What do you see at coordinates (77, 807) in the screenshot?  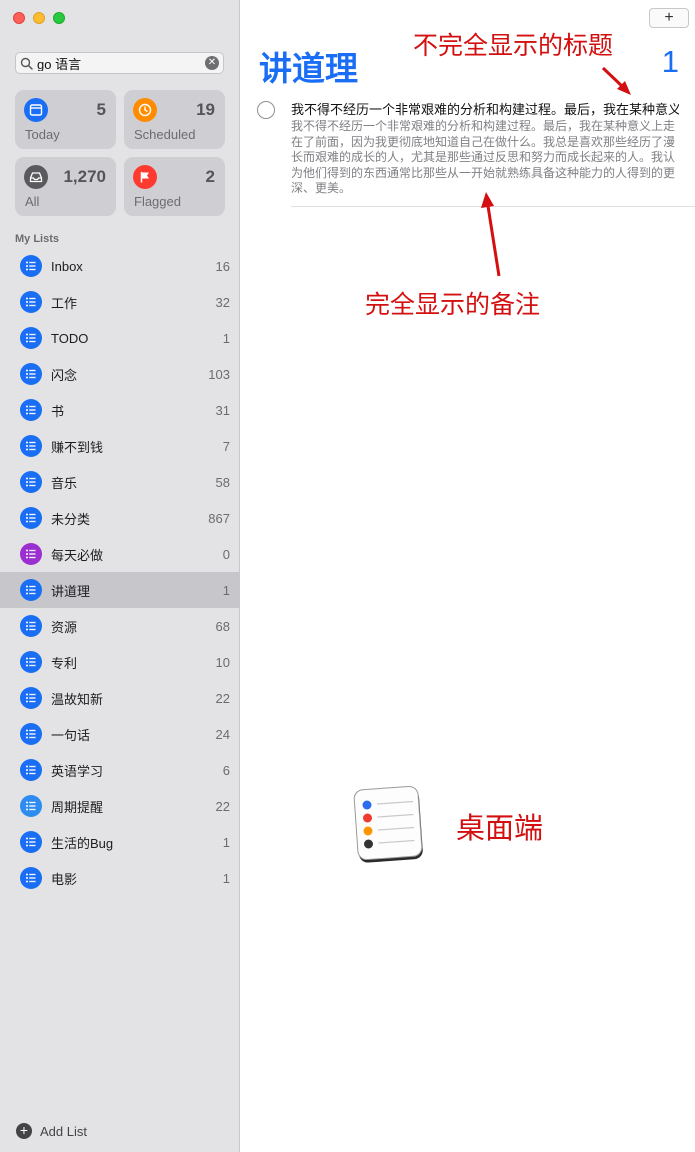 I see `list-name: 周期提醒` at bounding box center [77, 807].